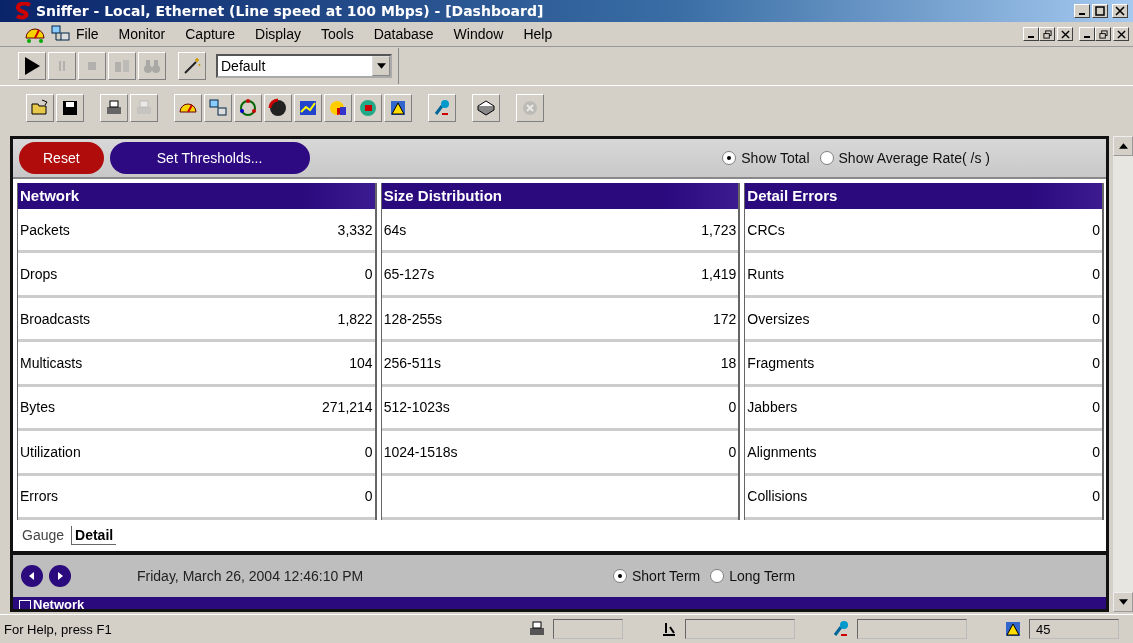  I want to click on chart-button, so click(308, 108).